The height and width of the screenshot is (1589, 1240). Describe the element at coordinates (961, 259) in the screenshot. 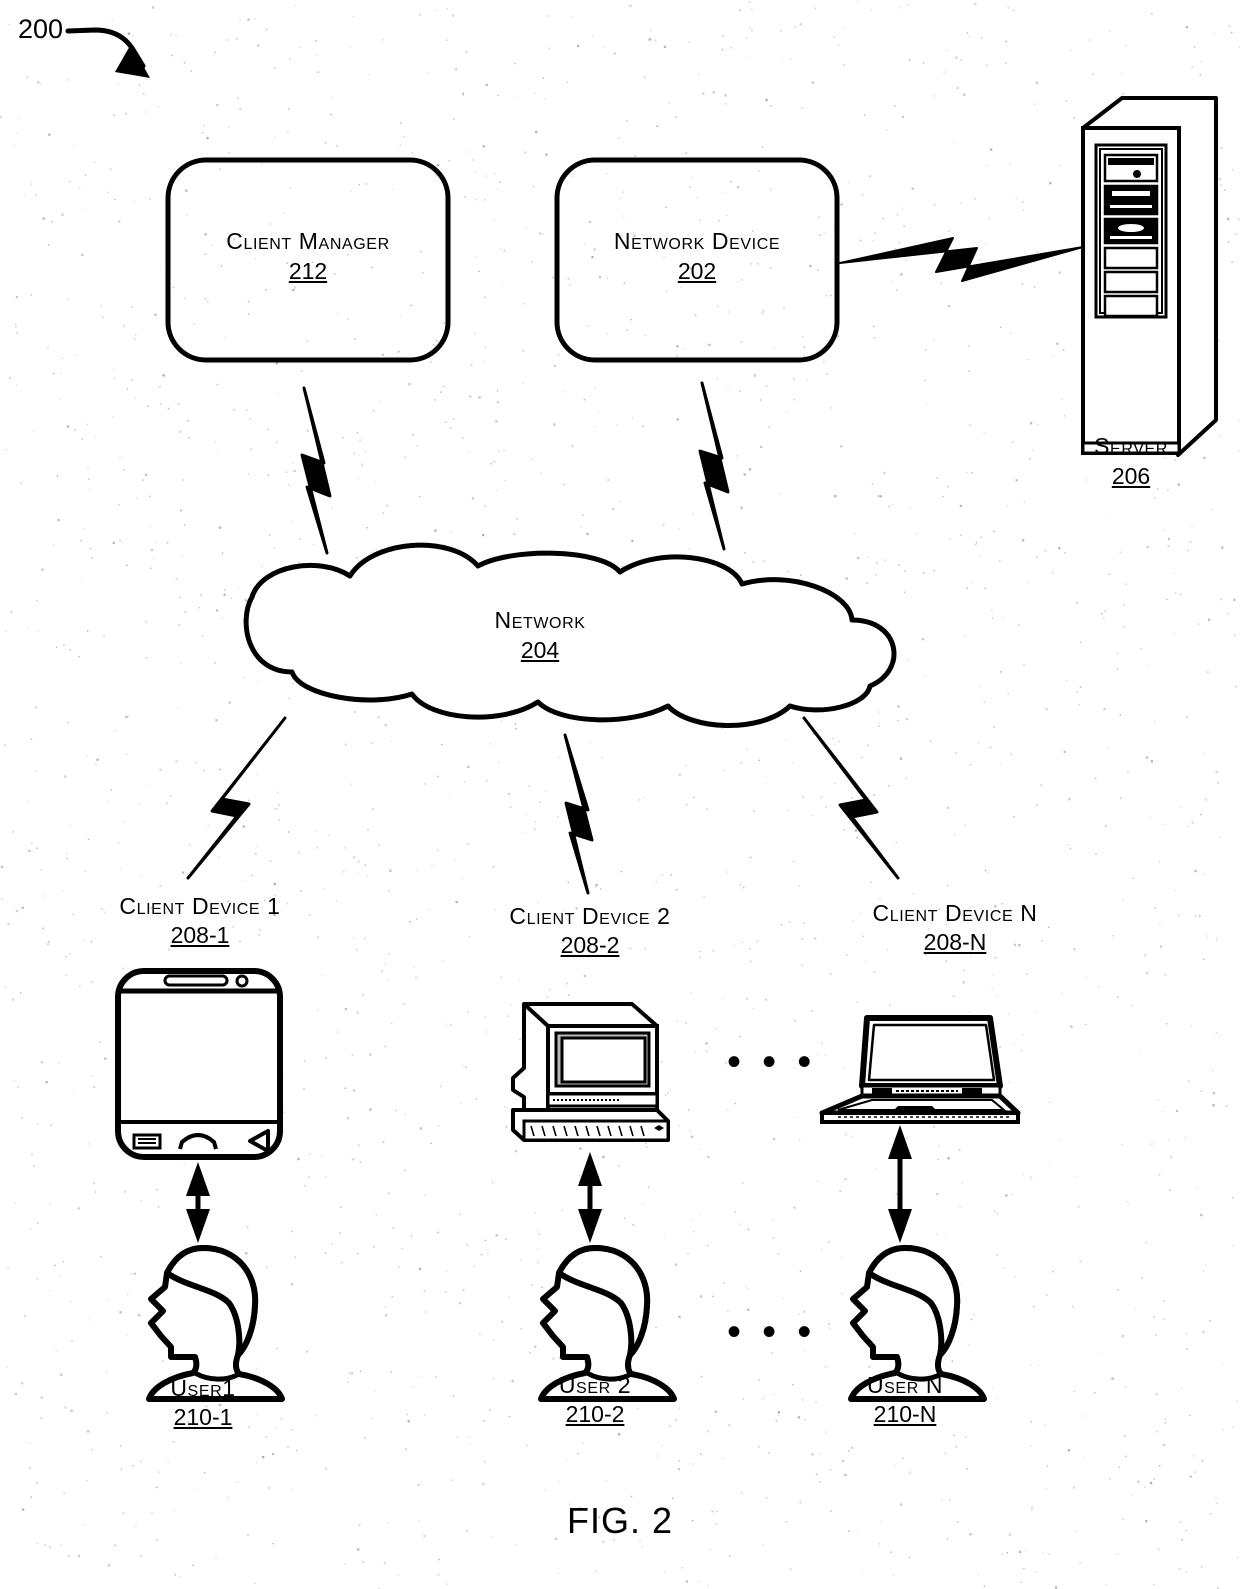

I see `link-networkdevice-server` at that location.